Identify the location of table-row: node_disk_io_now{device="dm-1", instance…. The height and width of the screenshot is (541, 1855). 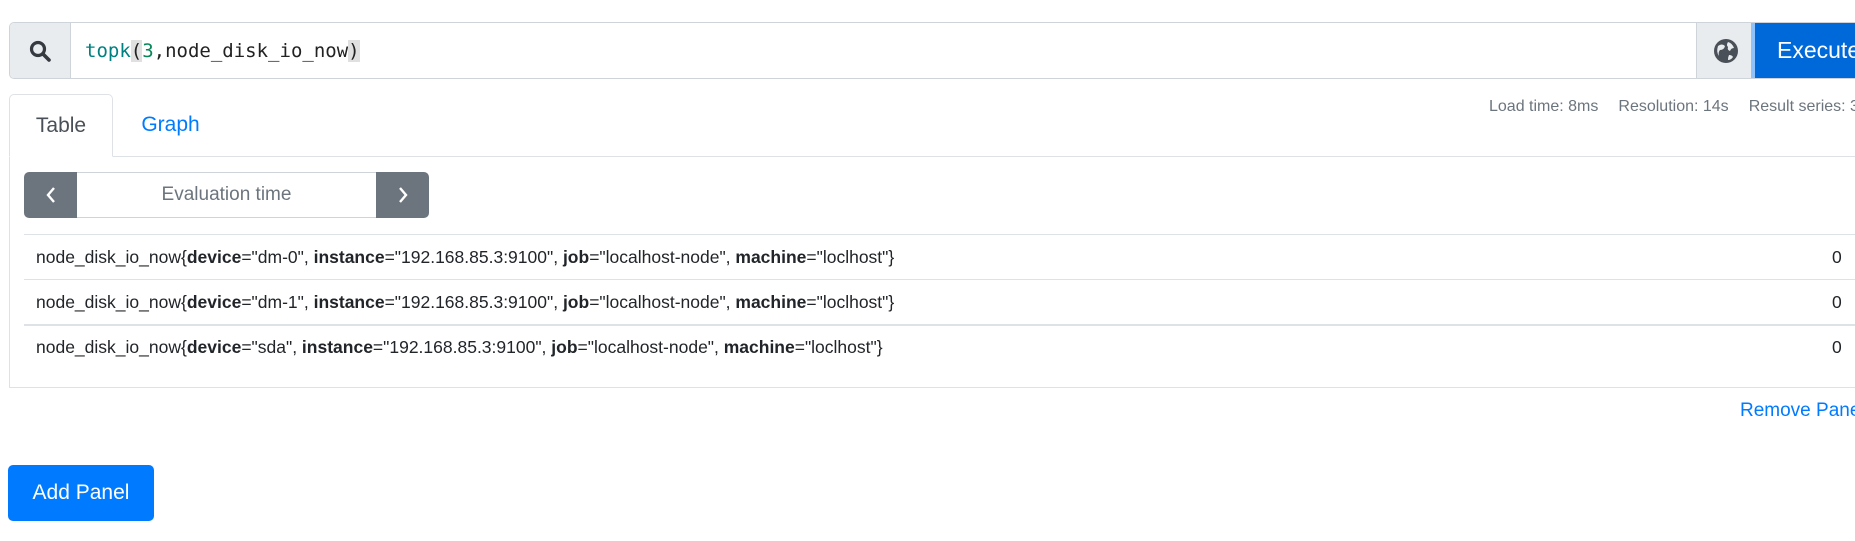
(939, 301).